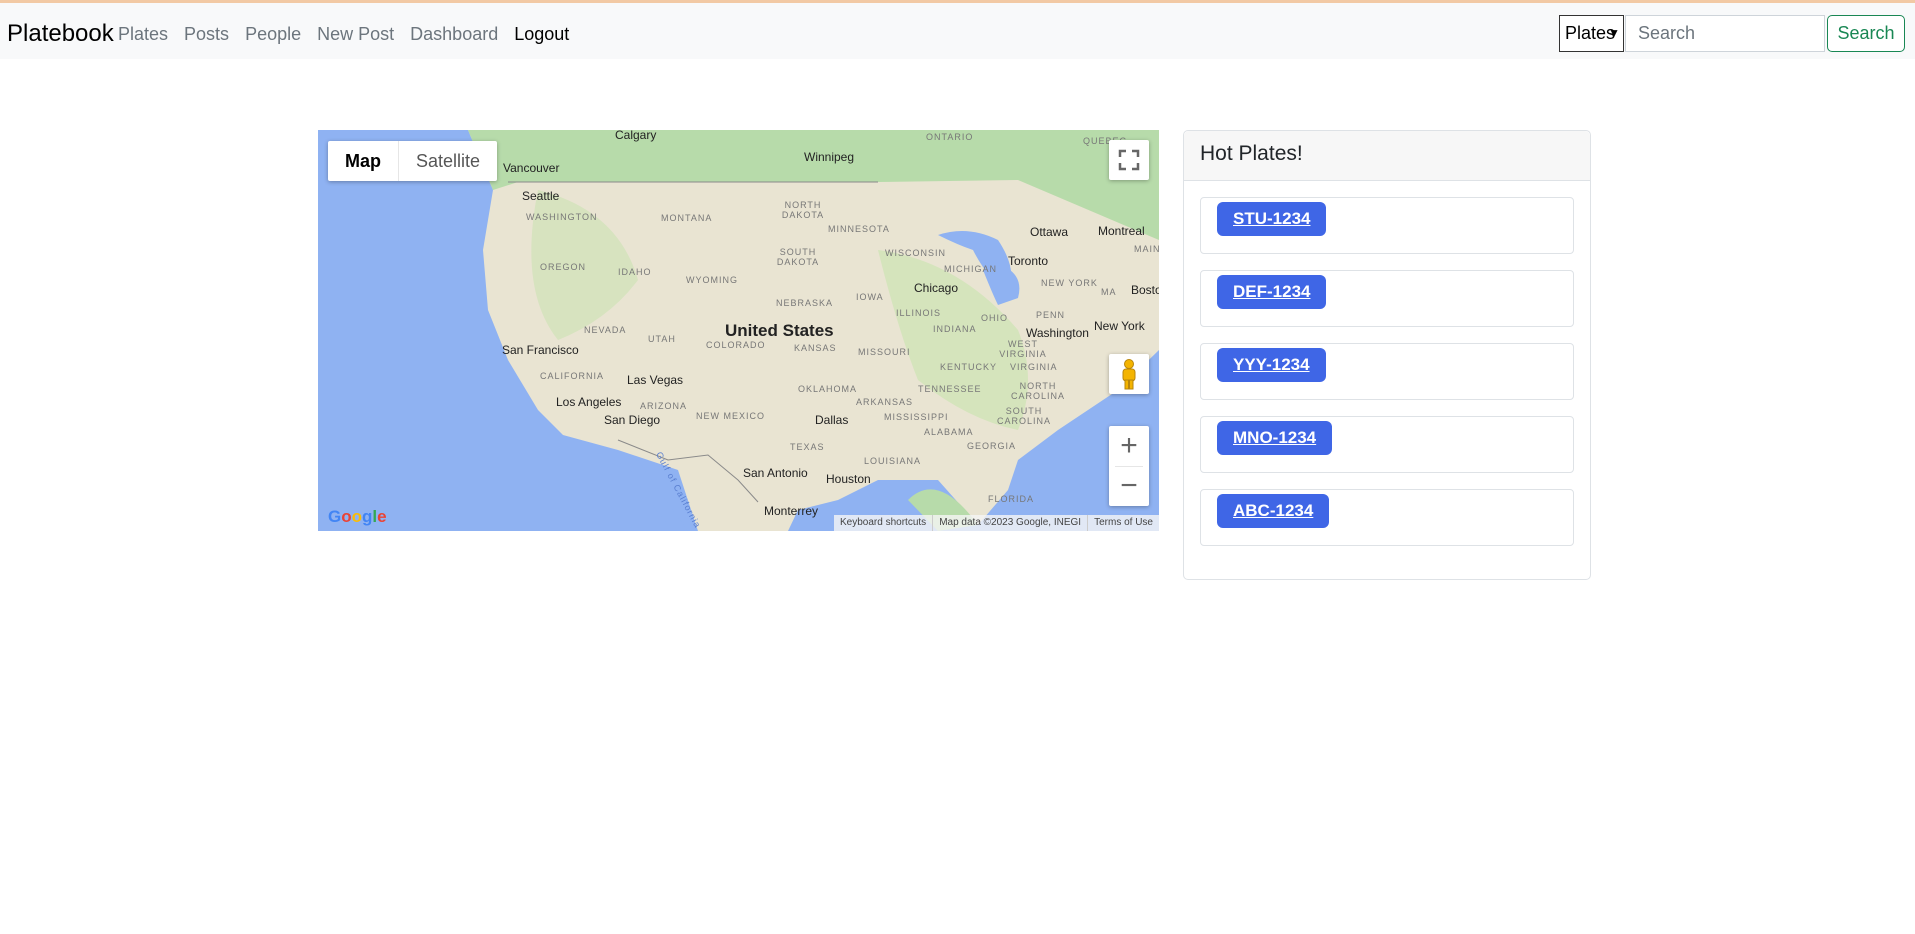 Image resolution: width=1915 pixels, height=934 pixels. Describe the element at coordinates (687, 218) in the screenshot. I see `map-label-state: MONTANA` at that location.